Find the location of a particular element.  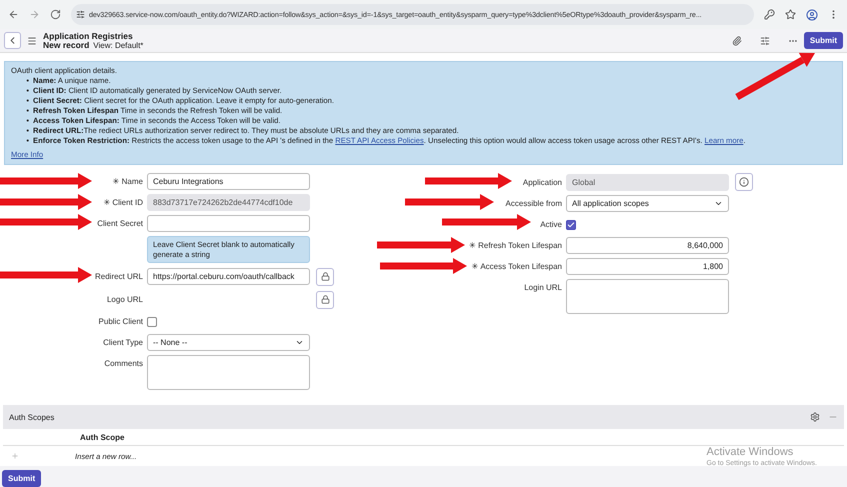

back-icon is located at coordinates (13, 14).